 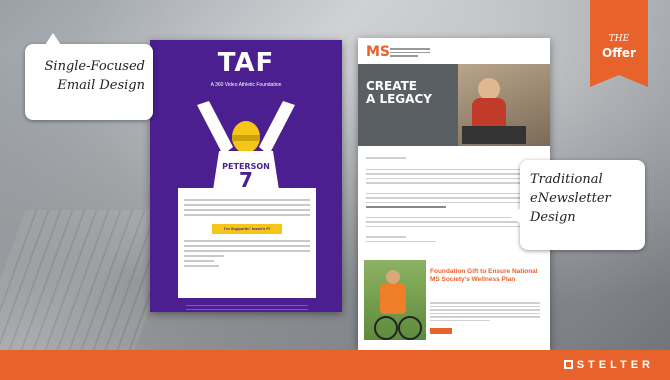 What do you see at coordinates (553, 217) in the screenshot?
I see `callout-right-line3: Design` at bounding box center [553, 217].